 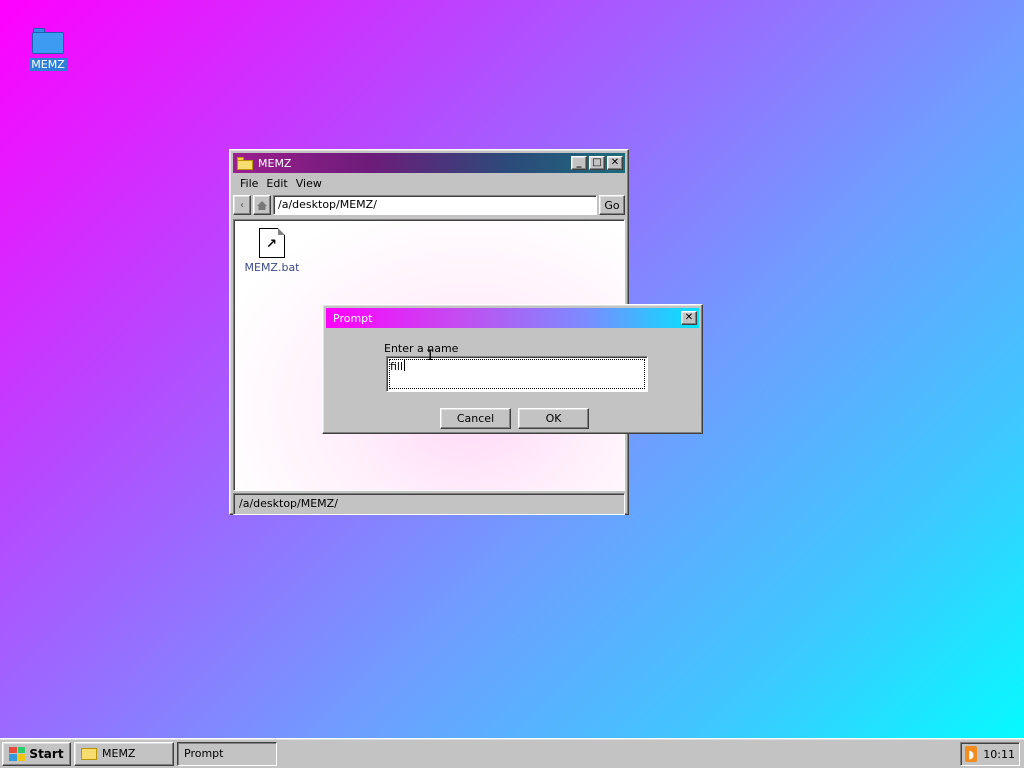 I want to click on rss-icon: ◗, so click(x=971, y=754).